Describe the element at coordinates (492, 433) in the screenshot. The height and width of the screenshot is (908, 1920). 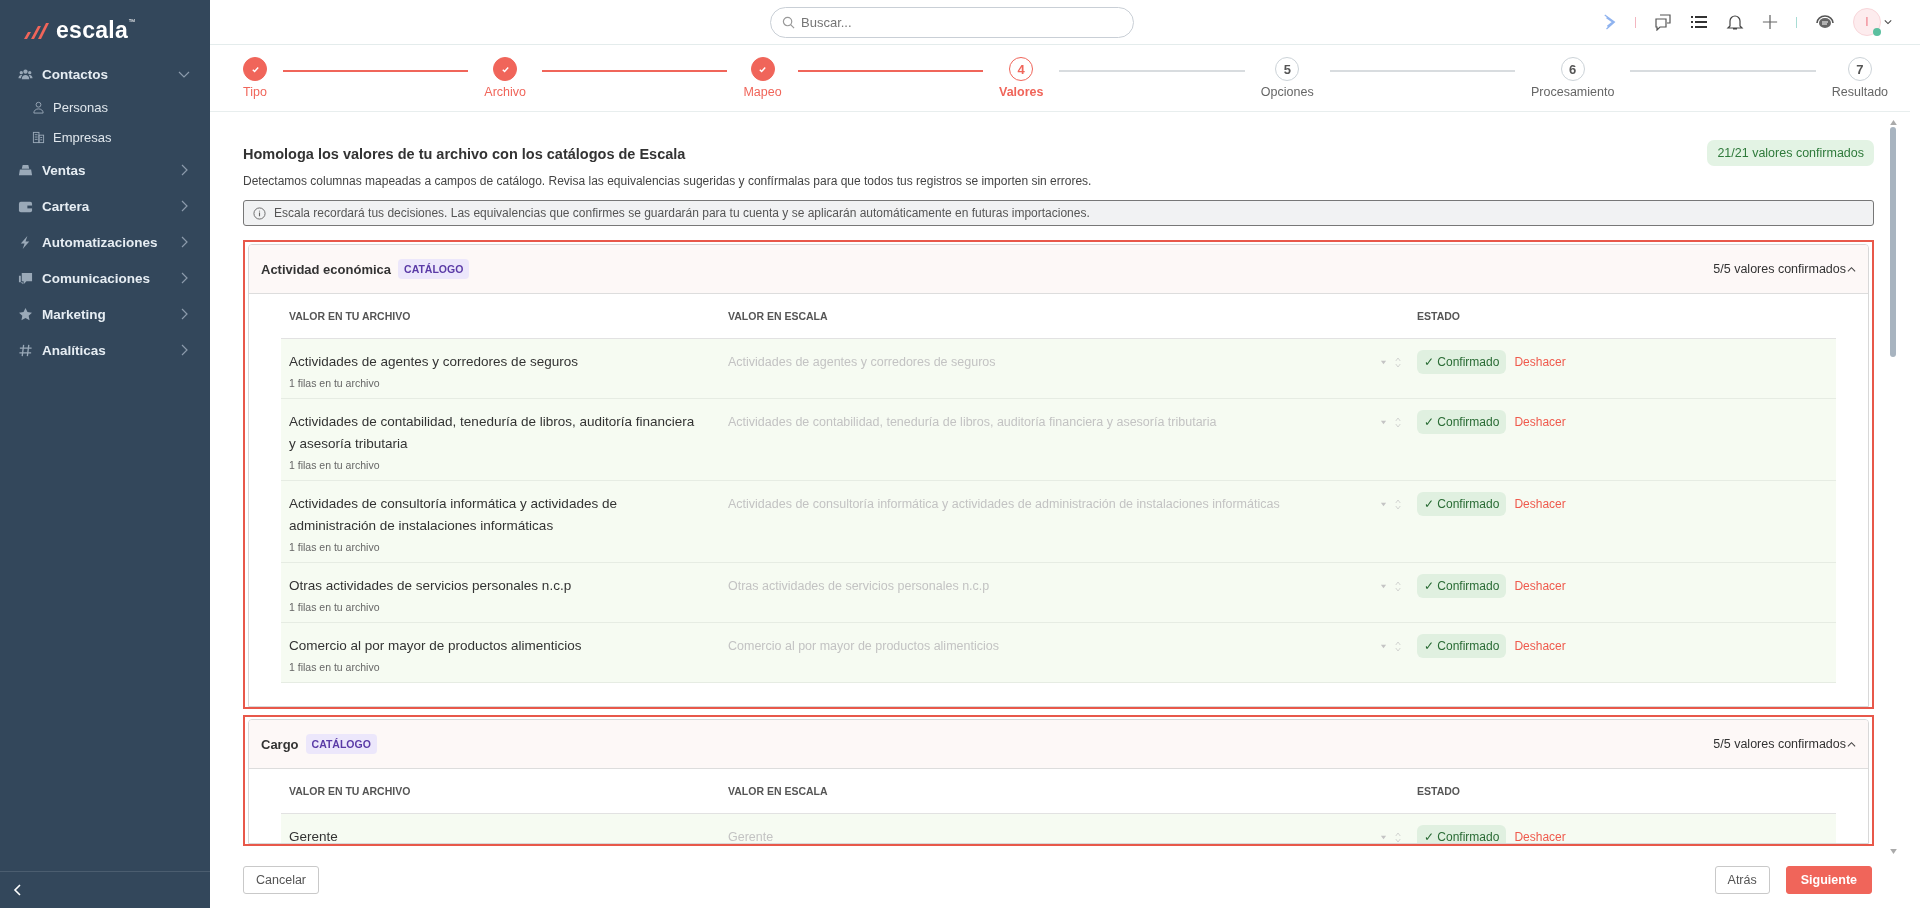
I see `file-value: Actividades de contabilidad, teneduría de libros, auditoría financiera y asesoría tributaria` at that location.